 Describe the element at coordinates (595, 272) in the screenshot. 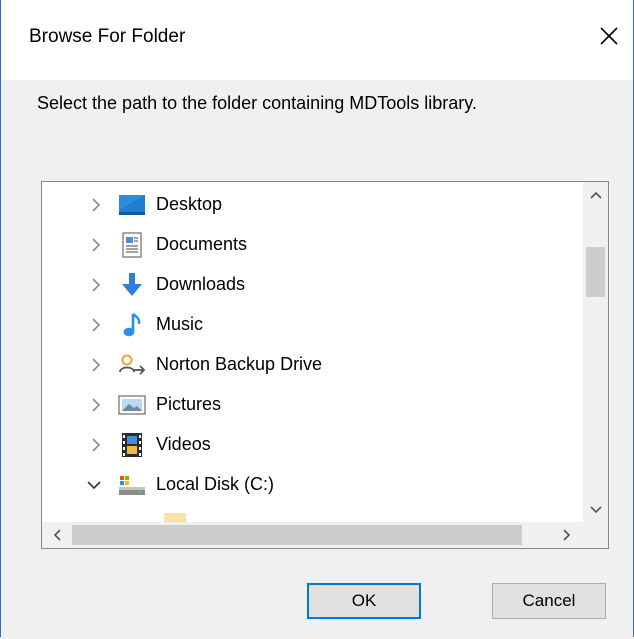

I see `vertical-scroll-thumb` at that location.